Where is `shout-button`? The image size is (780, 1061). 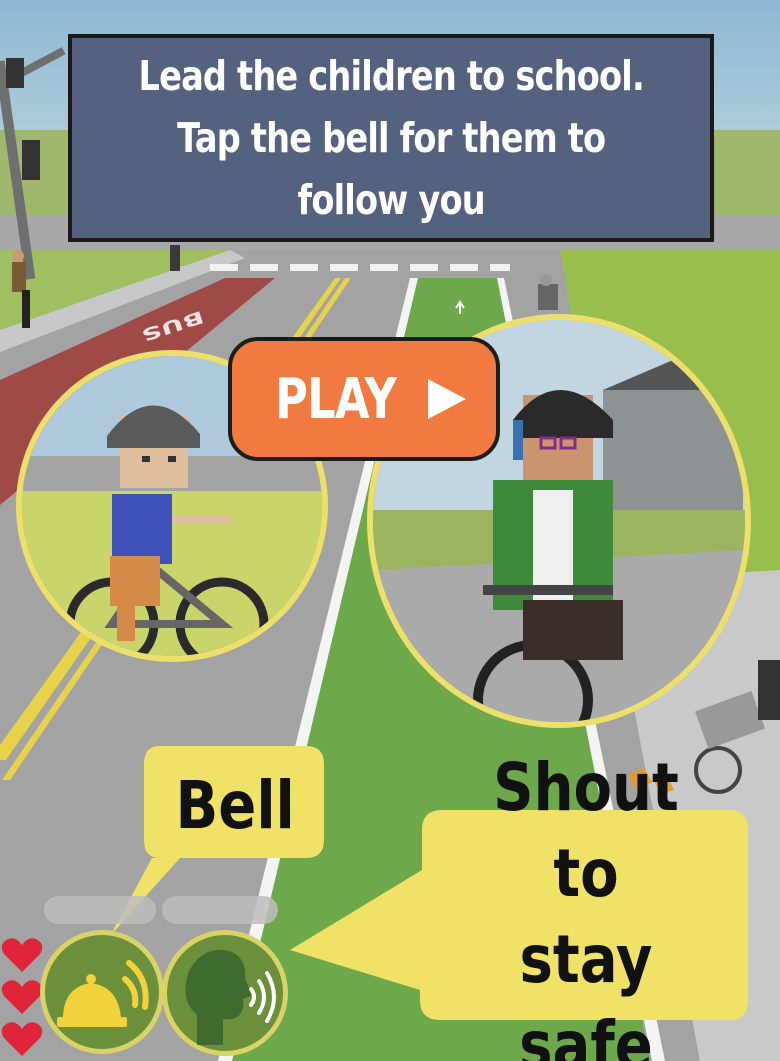 shout-button is located at coordinates (225, 993).